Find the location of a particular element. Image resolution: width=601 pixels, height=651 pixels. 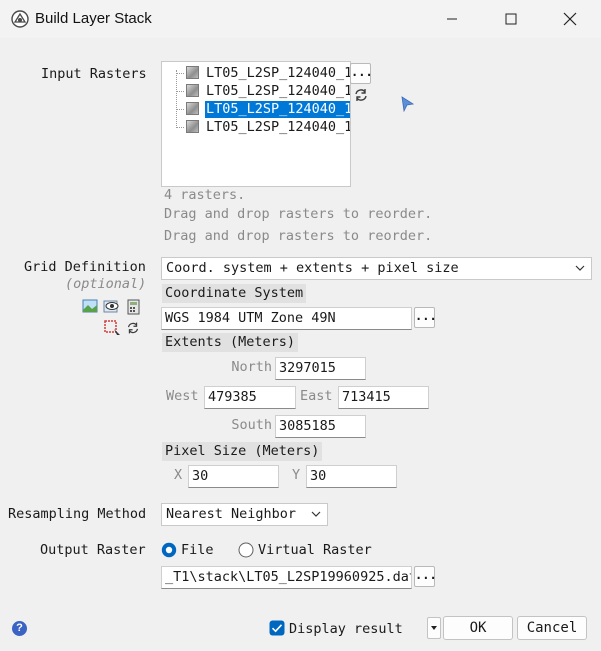

raster-count-text: 4 rasters. is located at coordinates (205, 195).